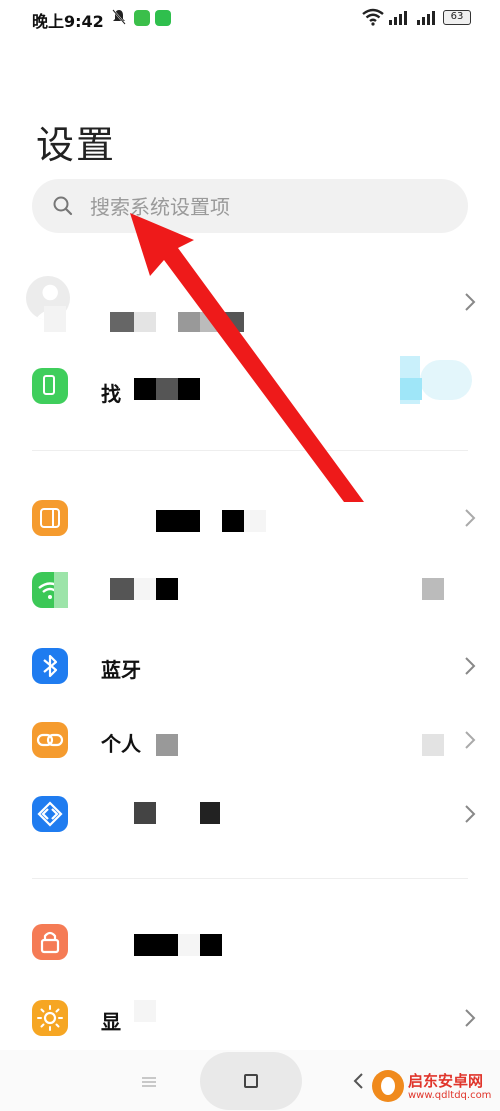 The image size is (500, 1111). What do you see at coordinates (121, 670) in the screenshot?
I see `bluetooth-label: 蓝牙` at bounding box center [121, 670].